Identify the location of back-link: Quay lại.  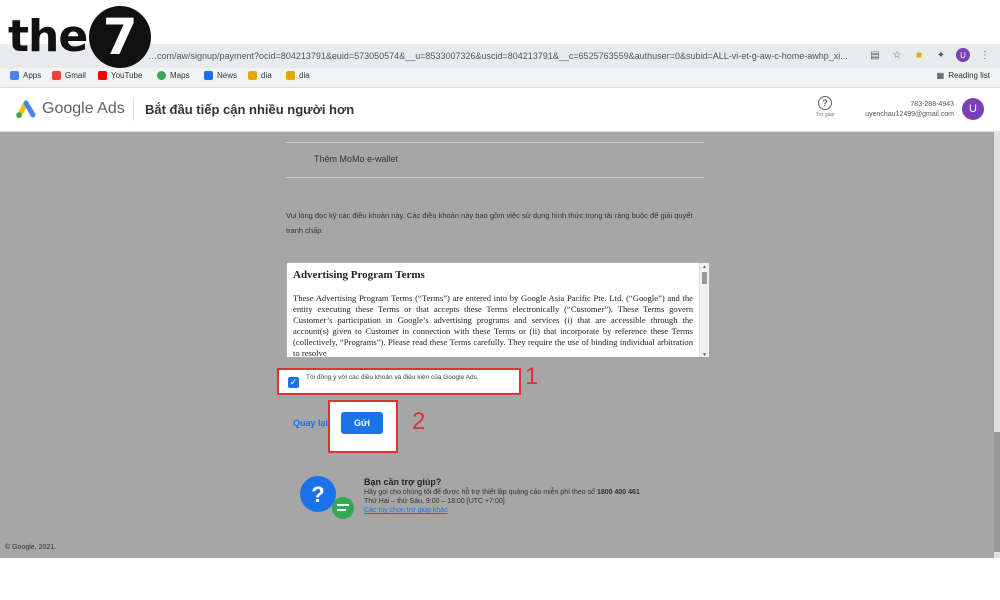
(310, 423).